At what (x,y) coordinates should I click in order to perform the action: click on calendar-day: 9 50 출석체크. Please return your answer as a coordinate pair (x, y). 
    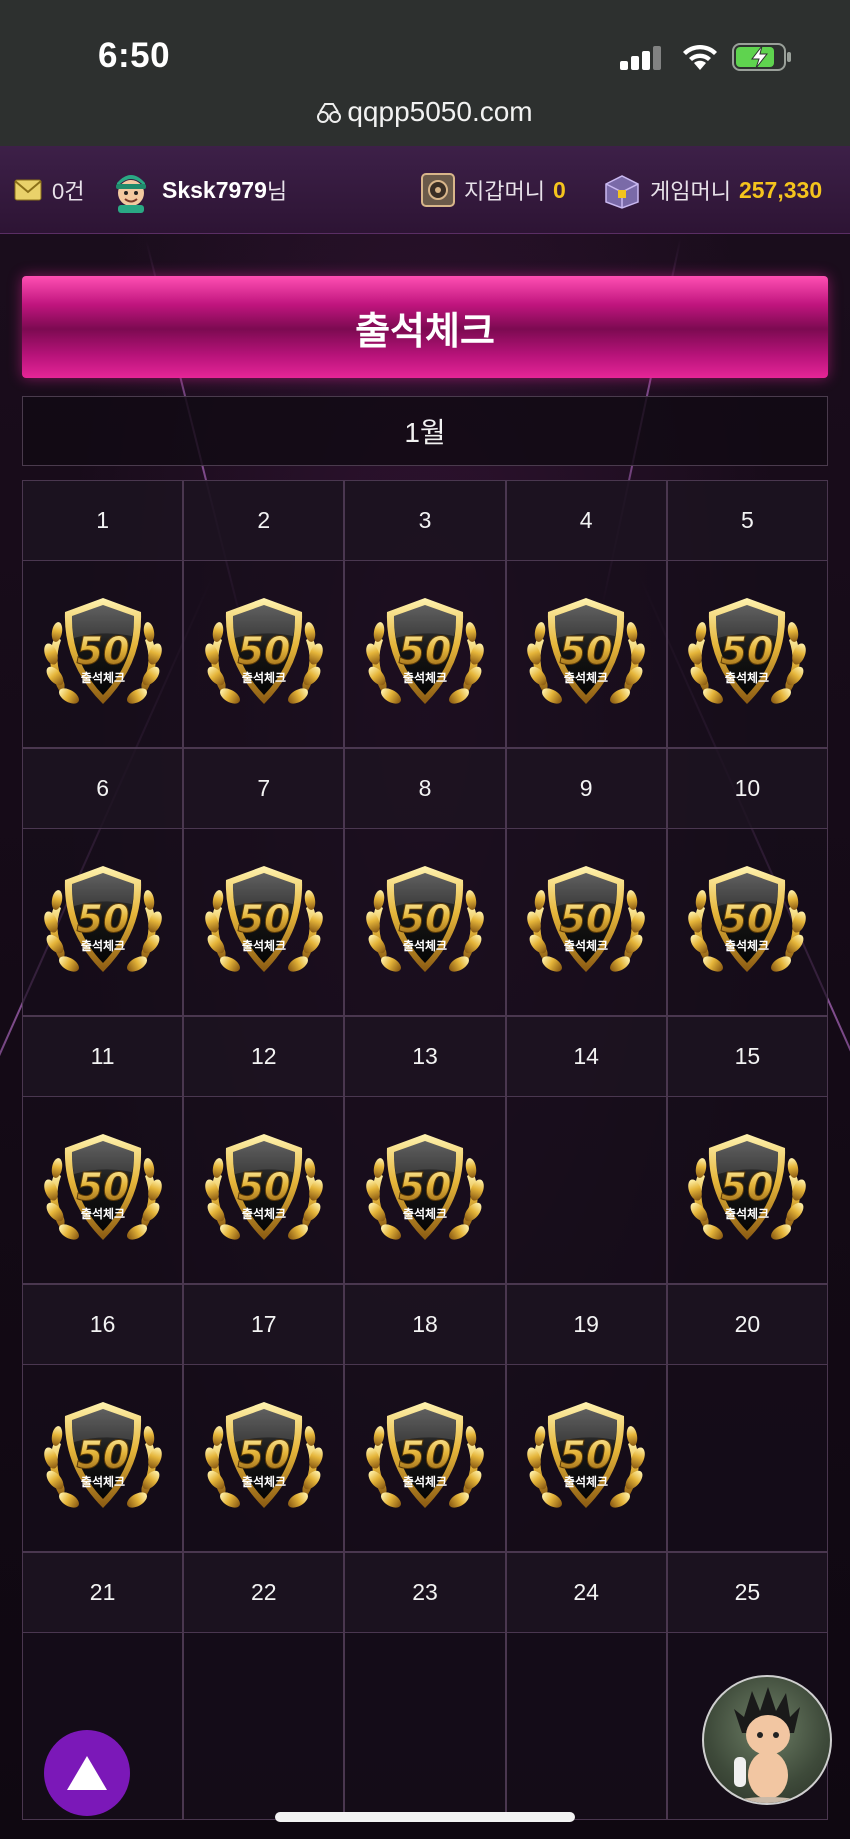
    Looking at the image, I should click on (586, 882).